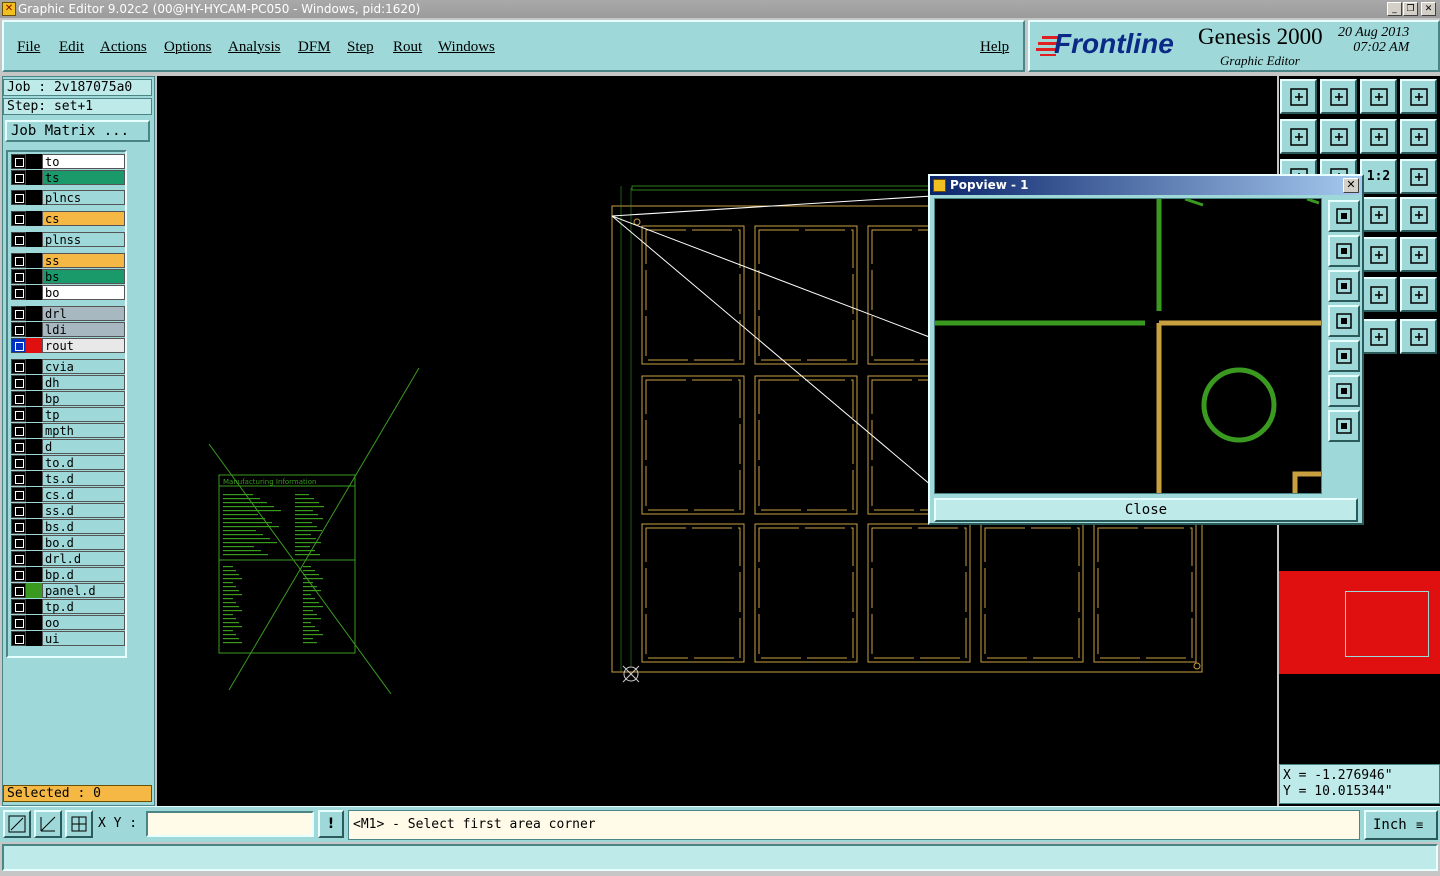 The height and width of the screenshot is (876, 1440). I want to click on undo-view-icon, so click(1378, 136).